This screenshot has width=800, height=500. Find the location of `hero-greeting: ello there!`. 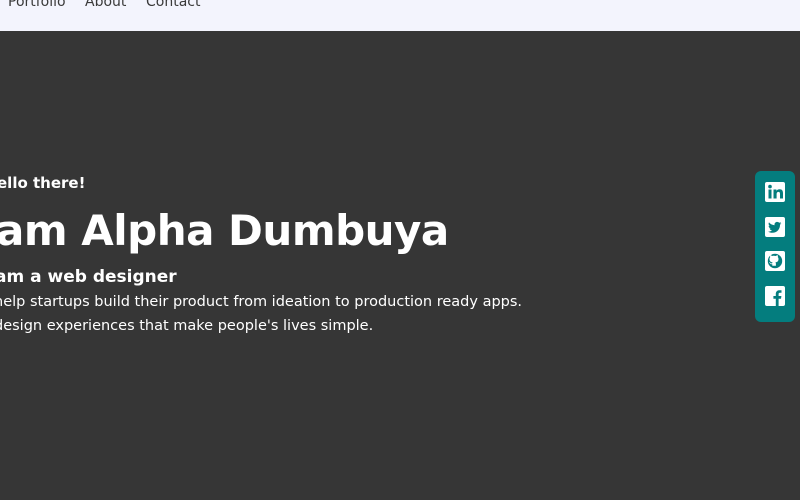

hero-greeting: ello there! is located at coordinates (43, 183).